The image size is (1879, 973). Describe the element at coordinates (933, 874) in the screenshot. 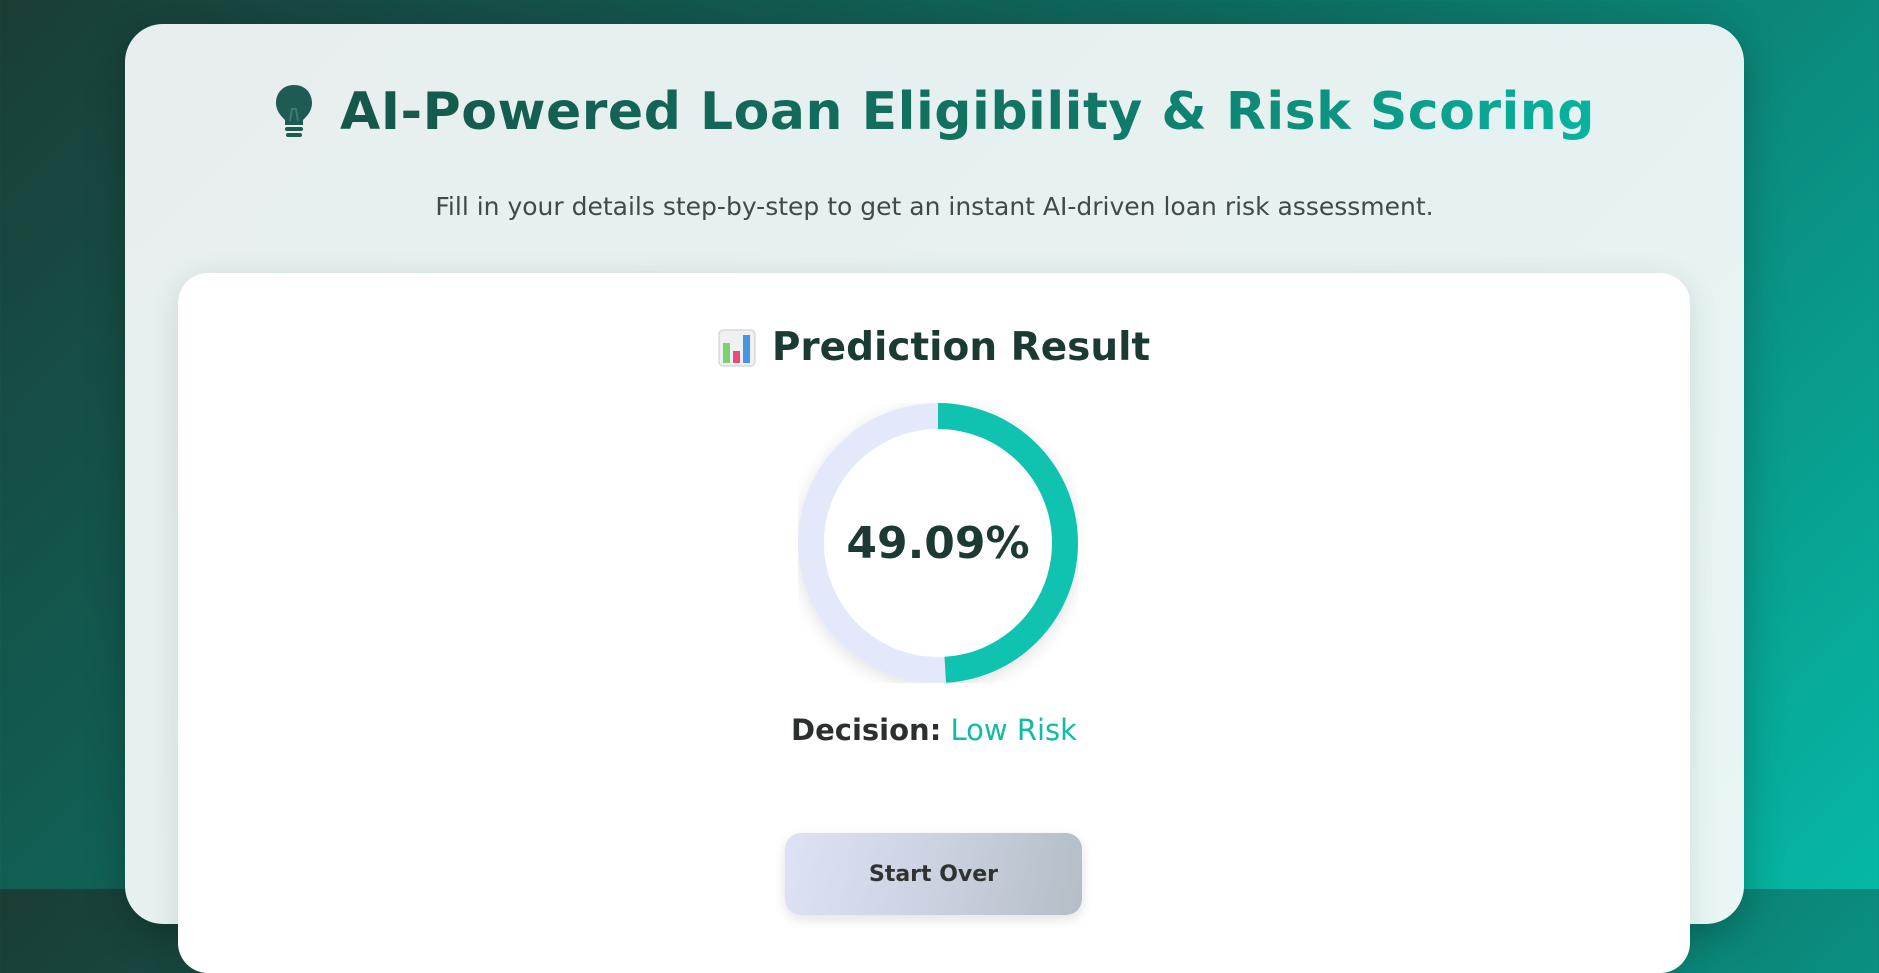

I see `start-over-button: Start Over` at that location.